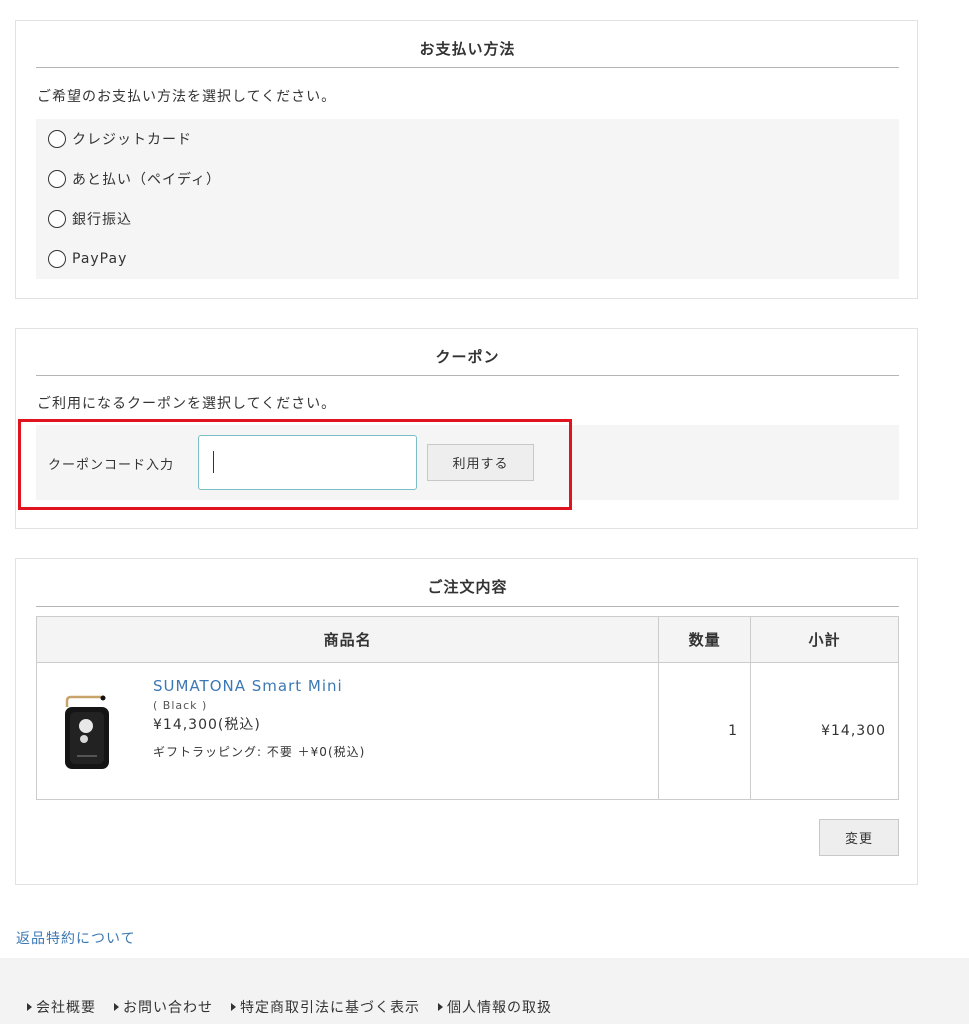  What do you see at coordinates (347, 639) in the screenshot?
I see `column-header-product-name: 商品名` at bounding box center [347, 639].